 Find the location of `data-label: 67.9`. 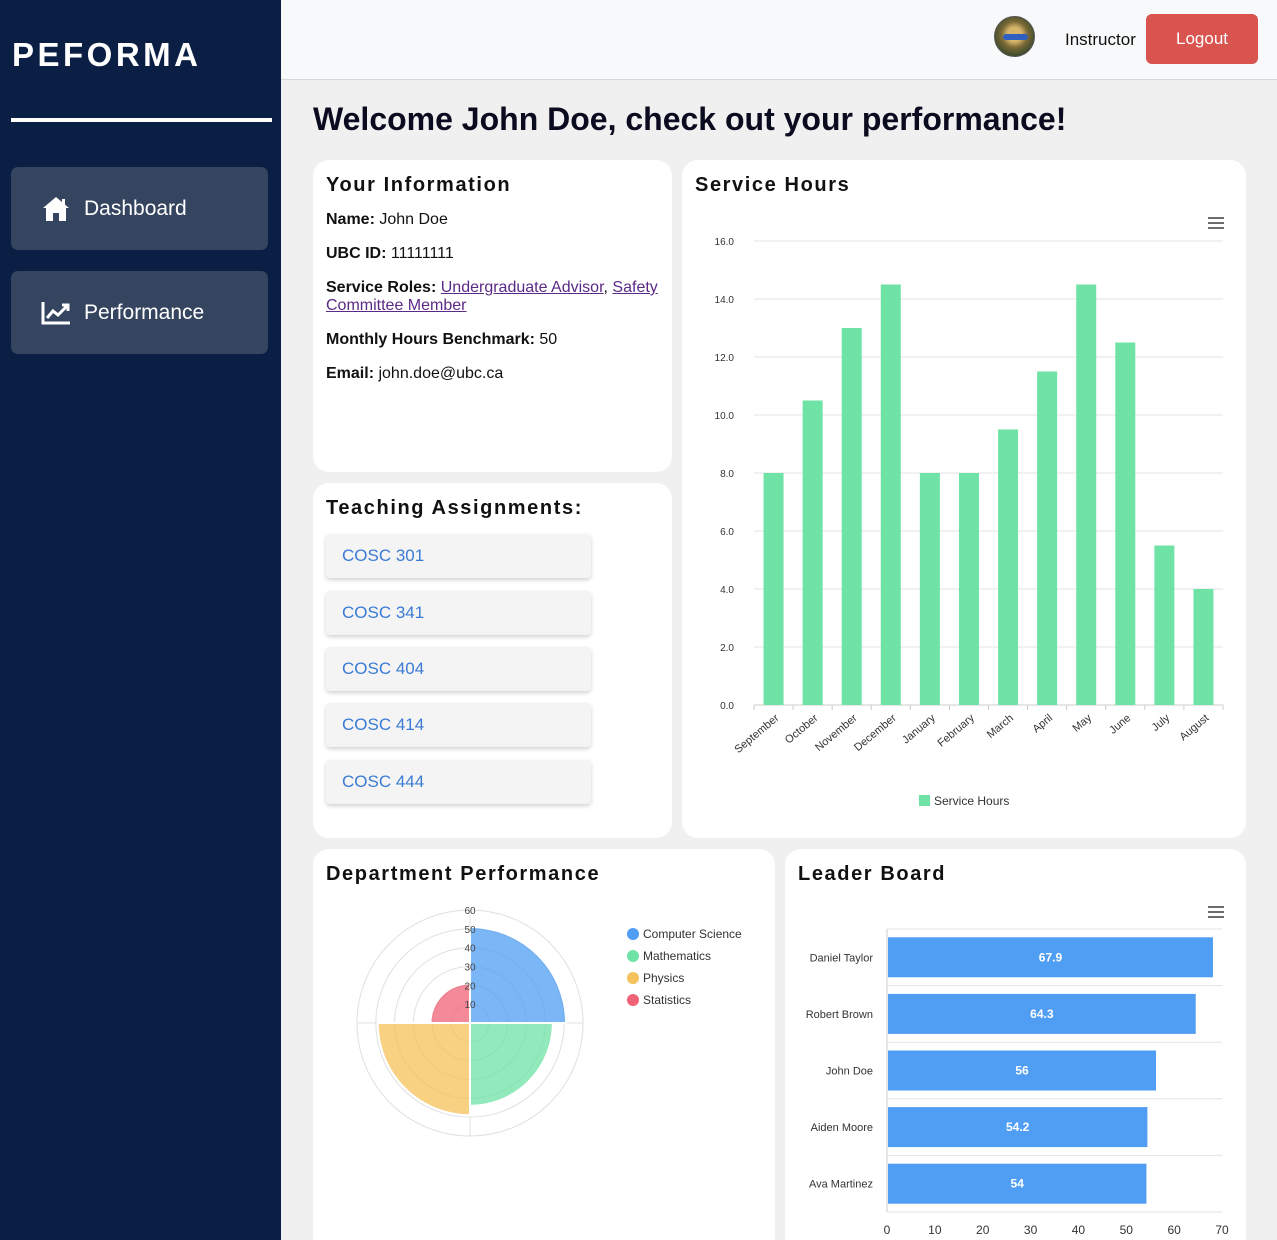

data-label: 67.9 is located at coordinates (1051, 957).